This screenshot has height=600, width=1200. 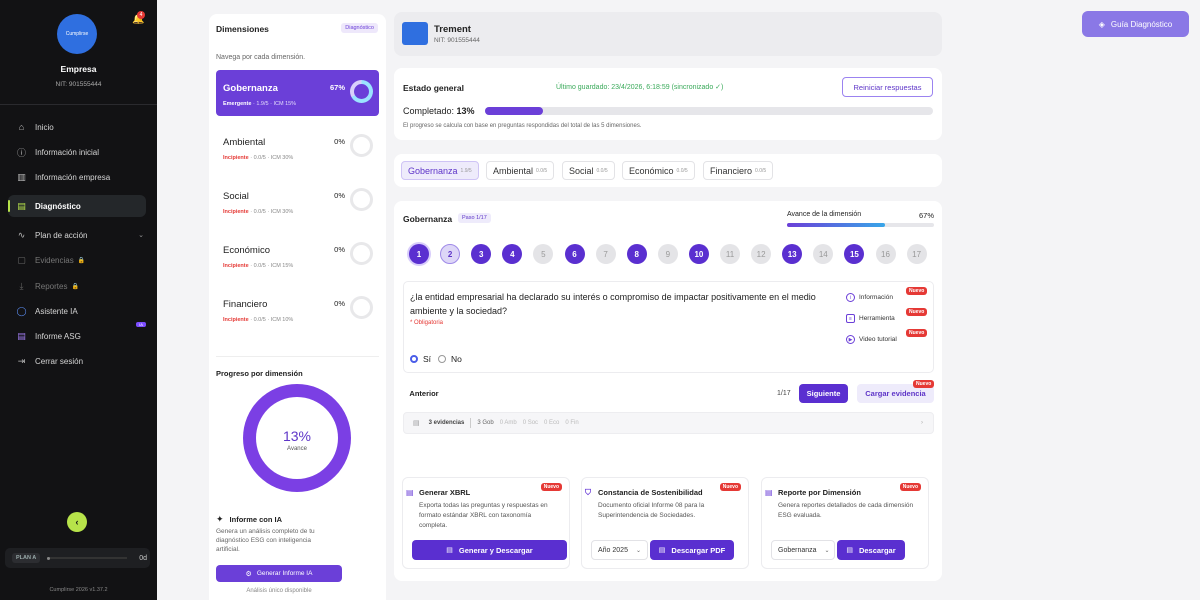 I want to click on nav-informacion-empresa: ▥ Información empresa, so click(x=77, y=177).